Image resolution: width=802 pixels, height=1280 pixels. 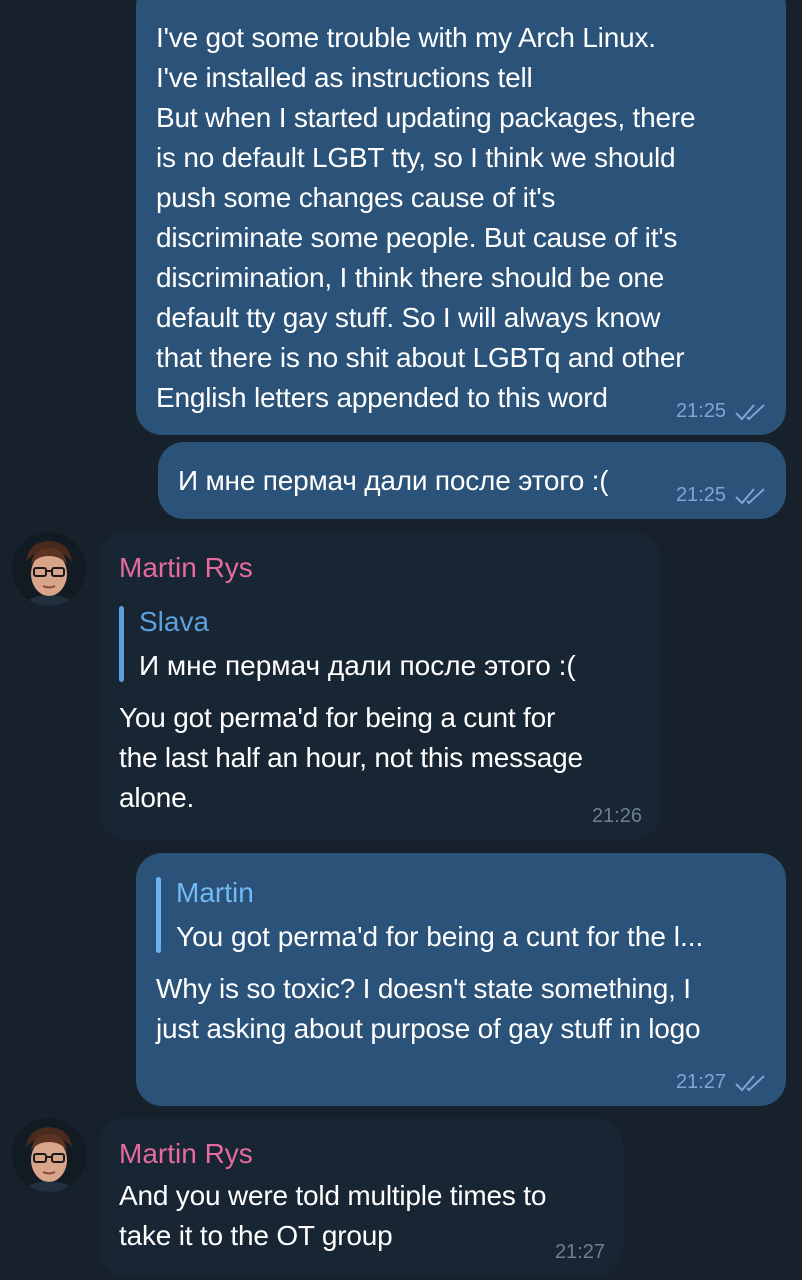 I want to click on message-meta: 21:26, so click(x=617, y=816).